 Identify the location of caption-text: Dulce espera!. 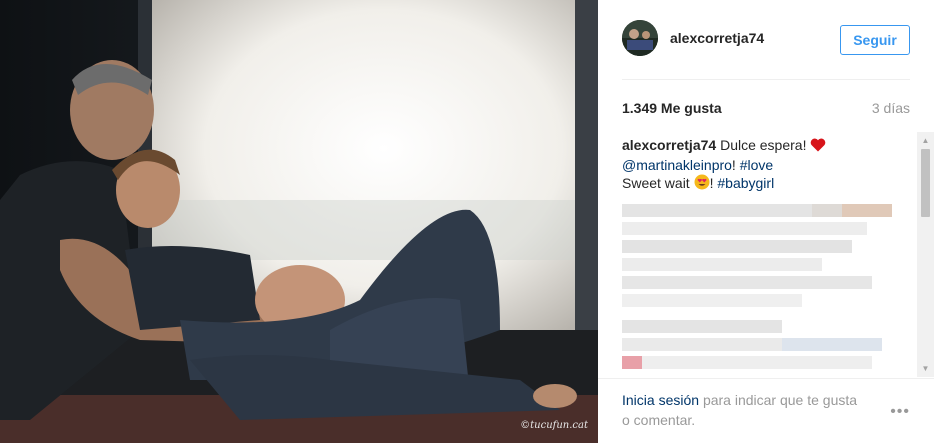
(763, 145).